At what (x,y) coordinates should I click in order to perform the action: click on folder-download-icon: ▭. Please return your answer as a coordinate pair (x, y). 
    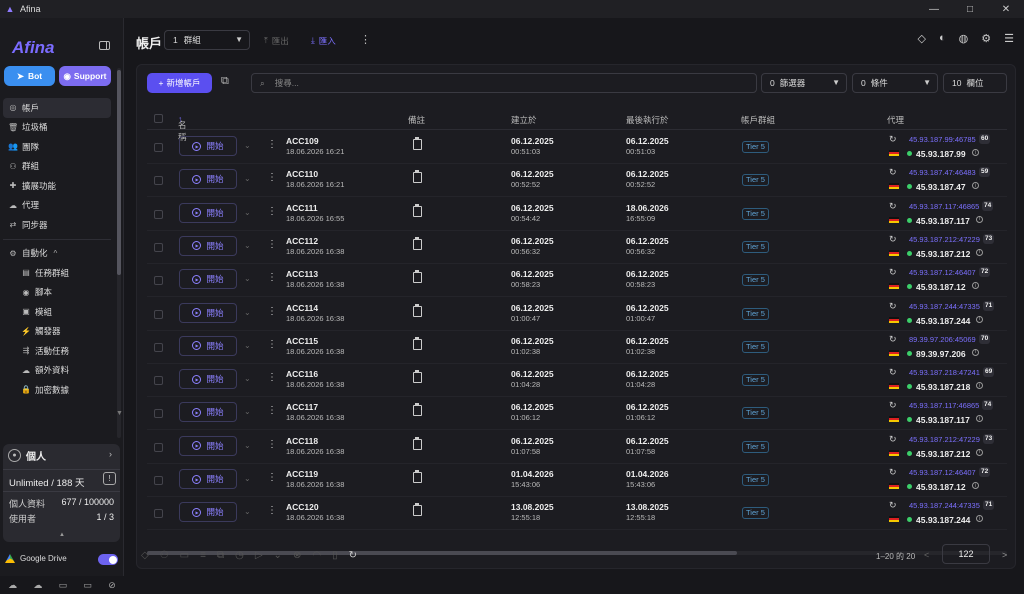
    Looking at the image, I should click on (88, 585).